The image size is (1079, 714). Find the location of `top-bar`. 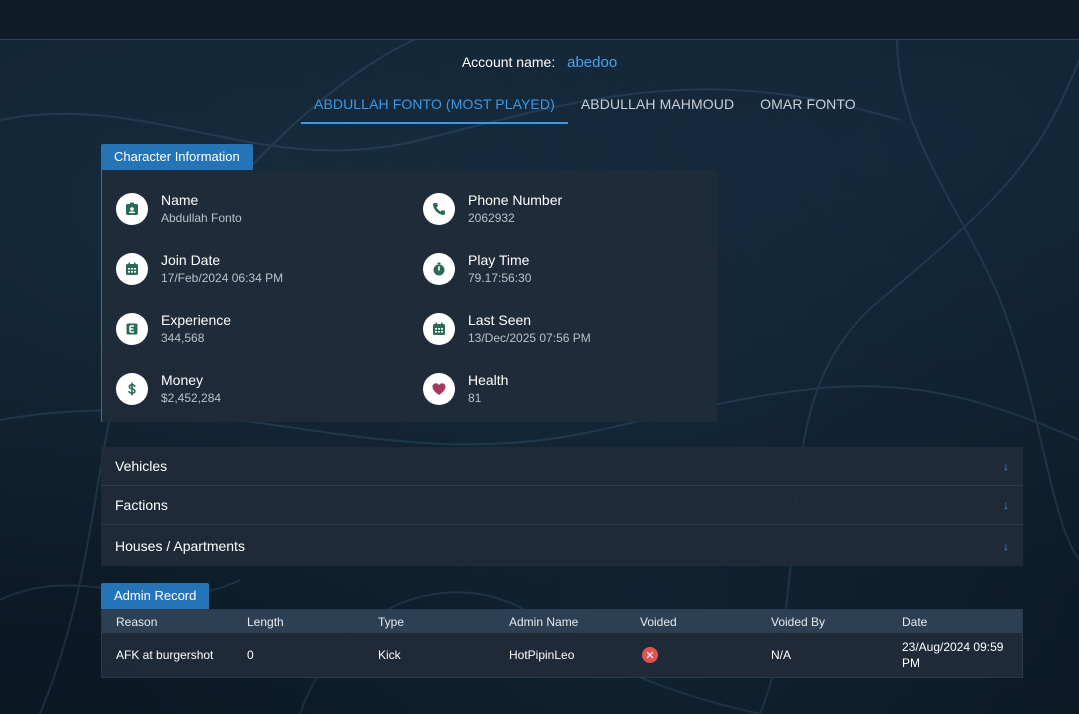

top-bar is located at coordinates (539, 20).